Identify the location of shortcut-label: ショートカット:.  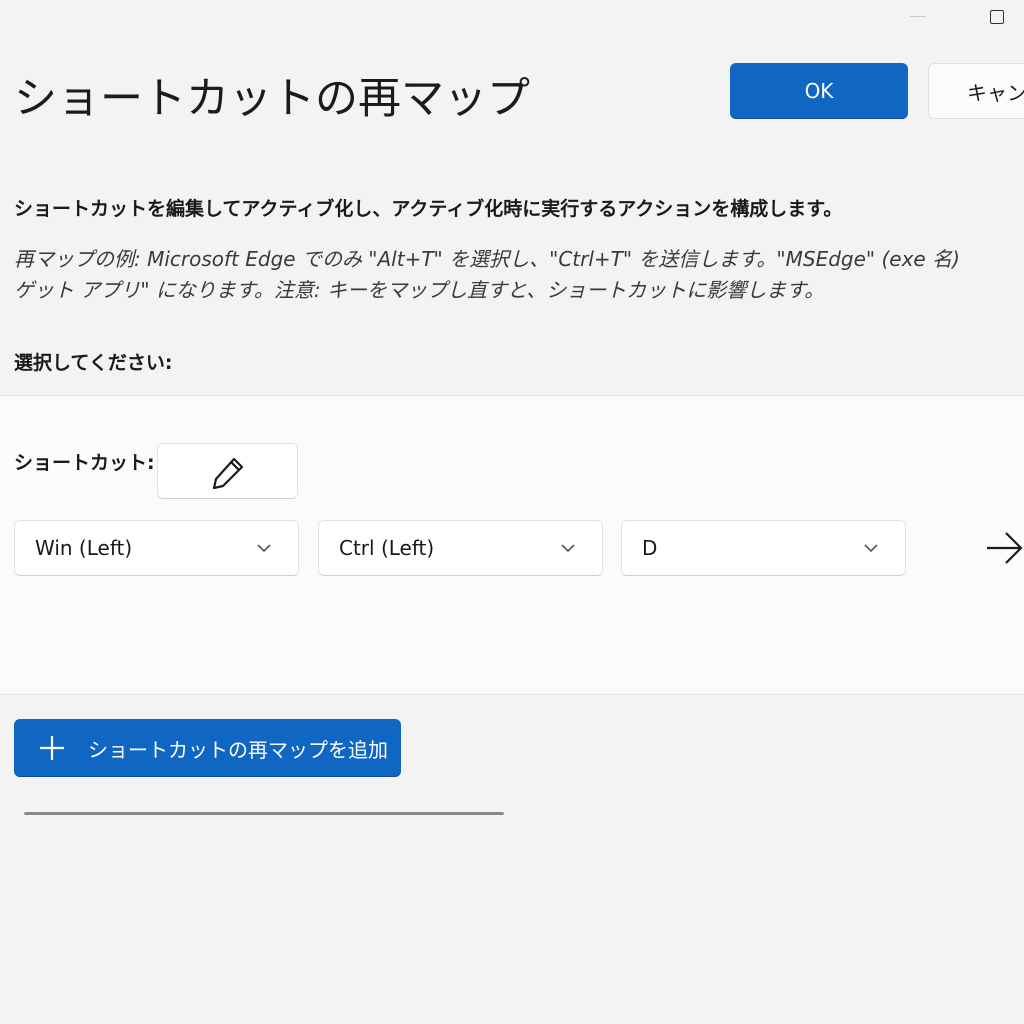
(84, 463).